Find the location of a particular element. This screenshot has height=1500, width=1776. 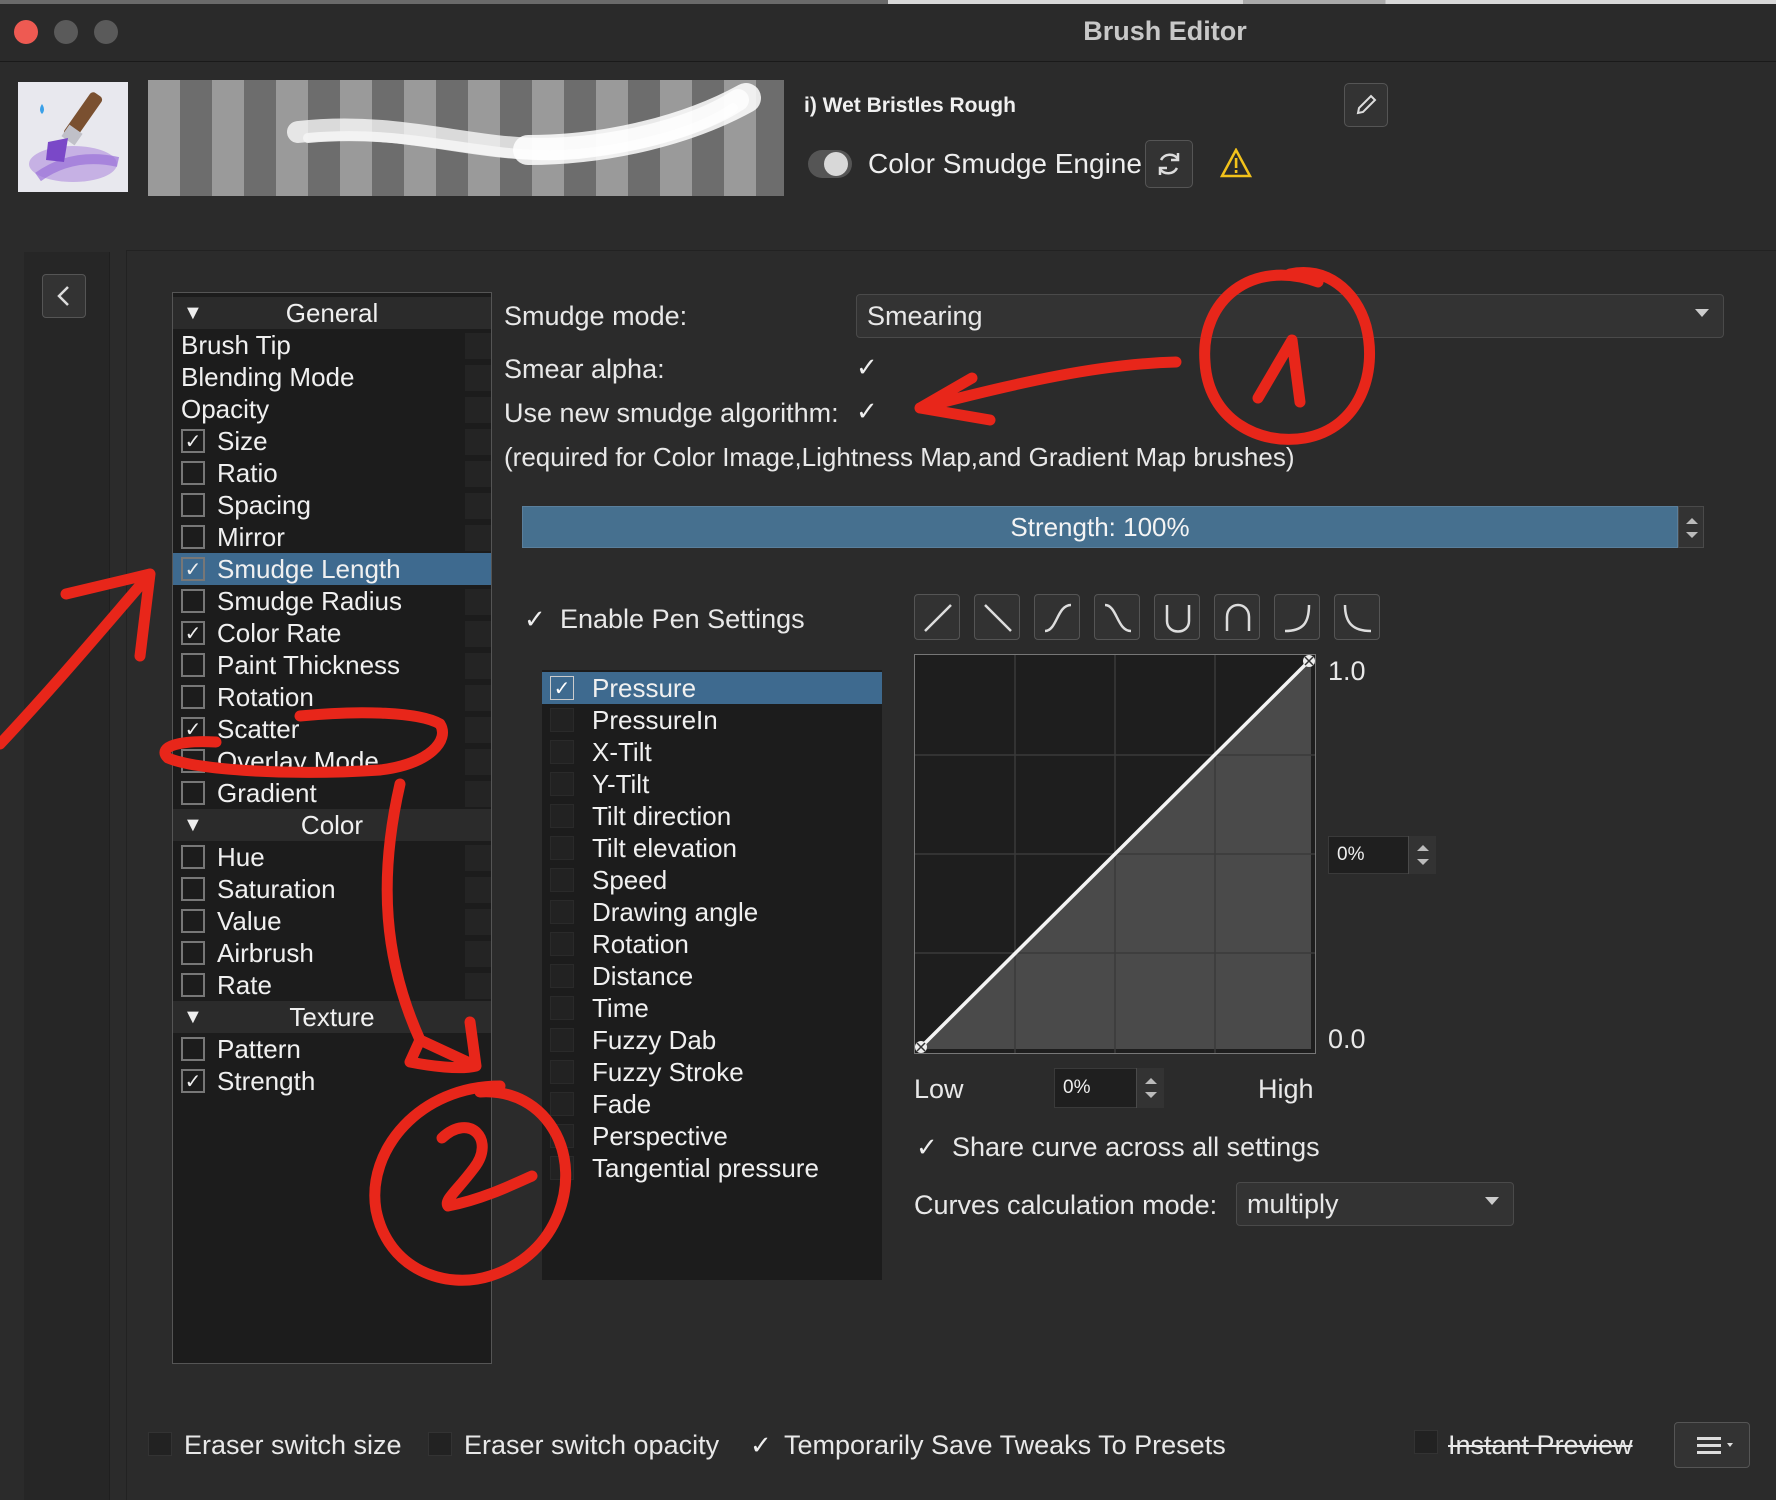

options-menu-button is located at coordinates (1712, 1445).